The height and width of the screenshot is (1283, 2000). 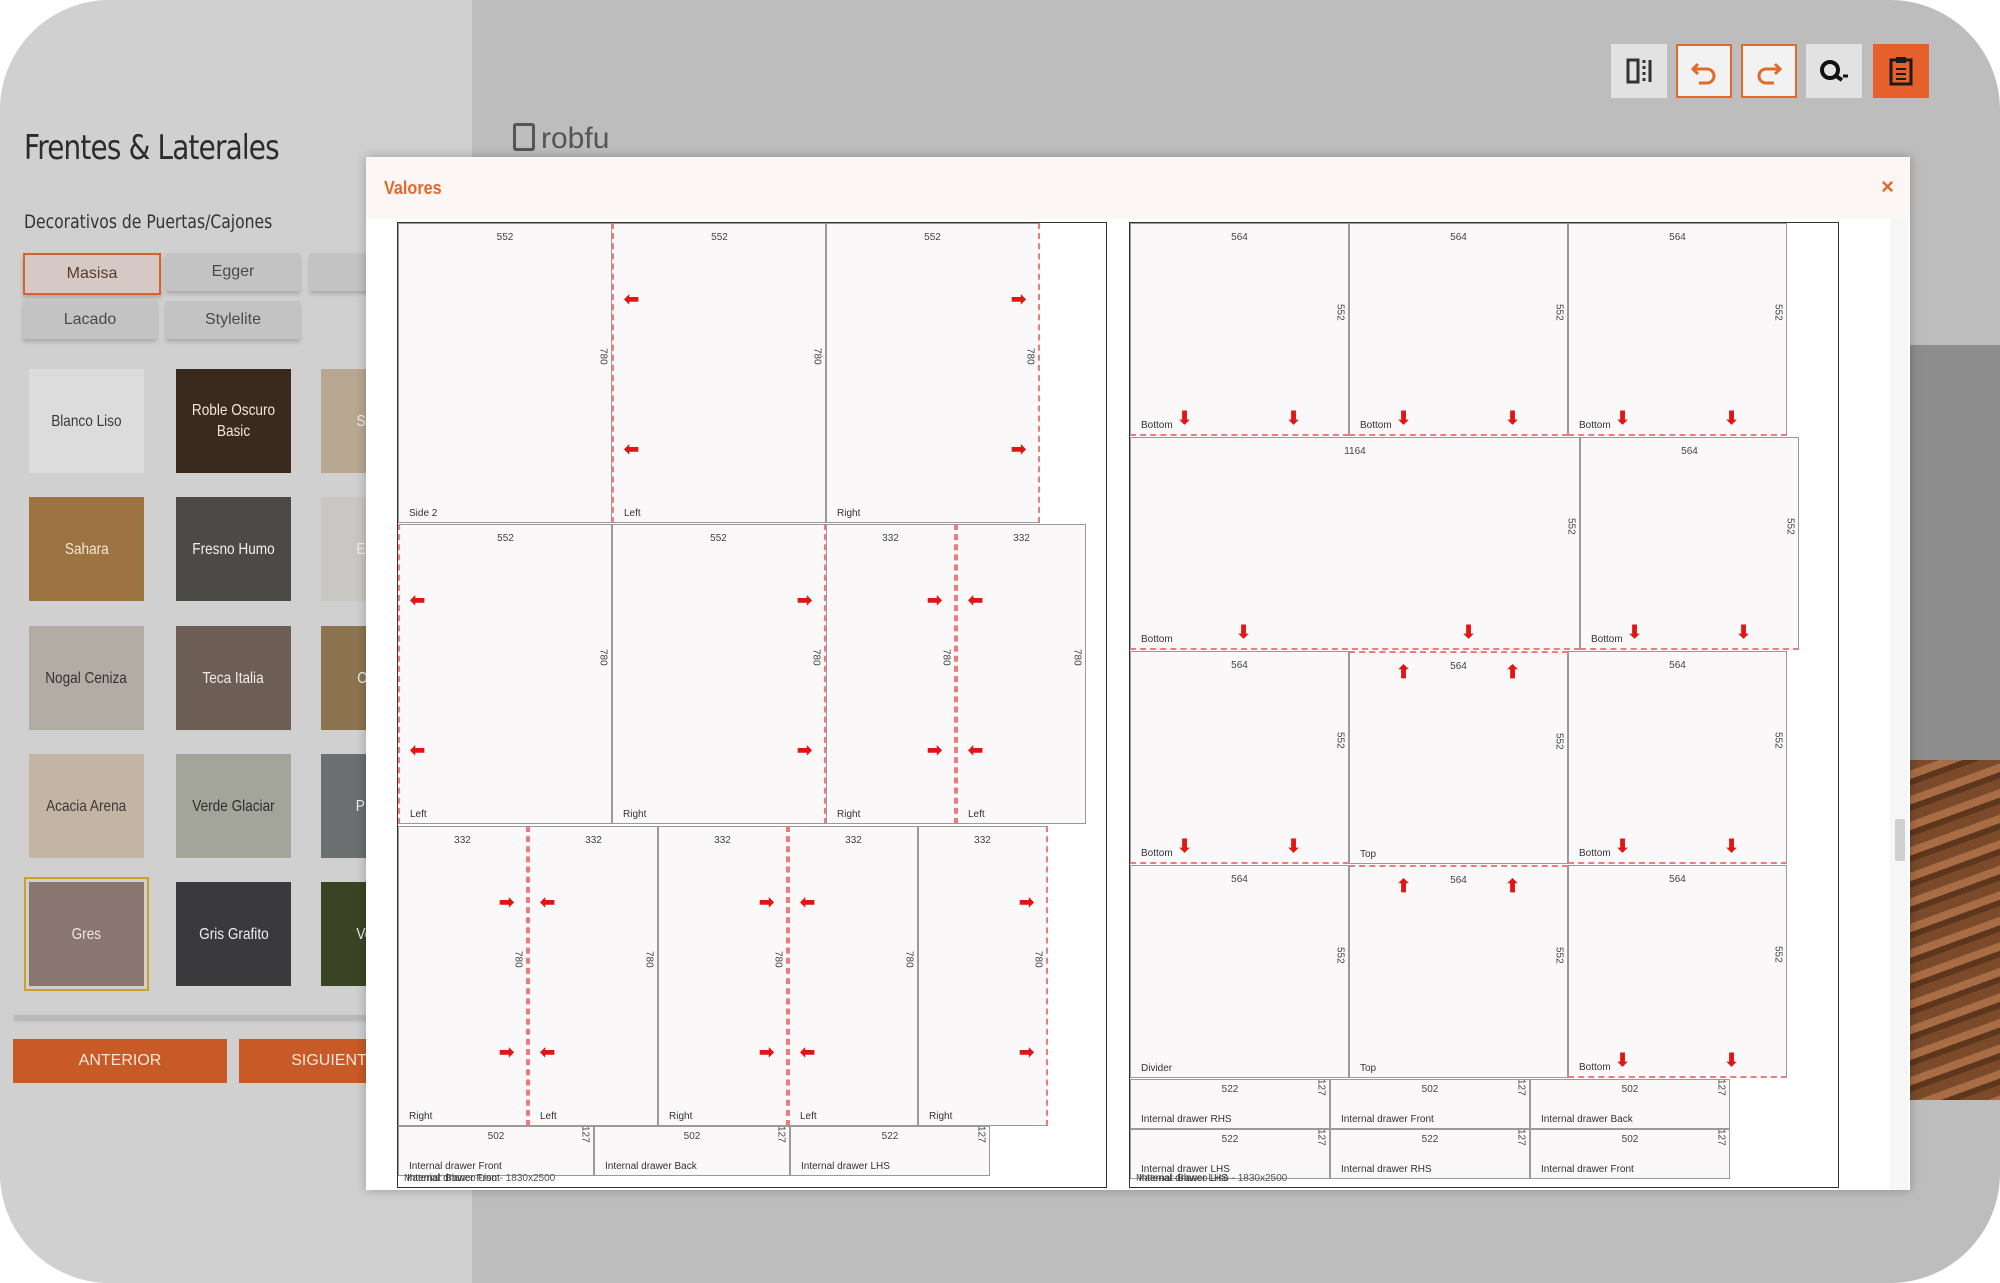 What do you see at coordinates (120, 1061) in the screenshot?
I see `previous-button: ANTERIOR` at bounding box center [120, 1061].